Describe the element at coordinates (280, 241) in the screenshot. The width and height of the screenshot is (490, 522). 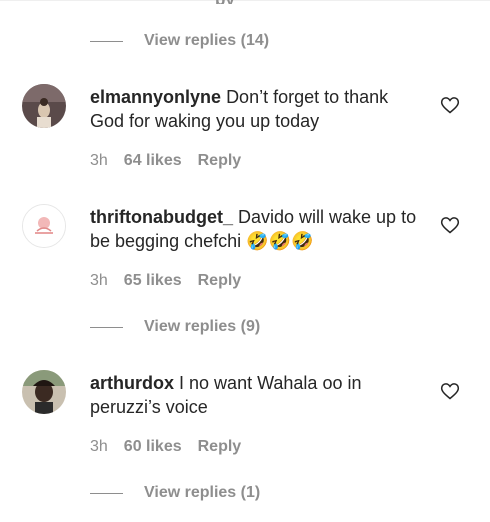
I see `laughing-emoji-icon: 🤣🤣🤣` at that location.